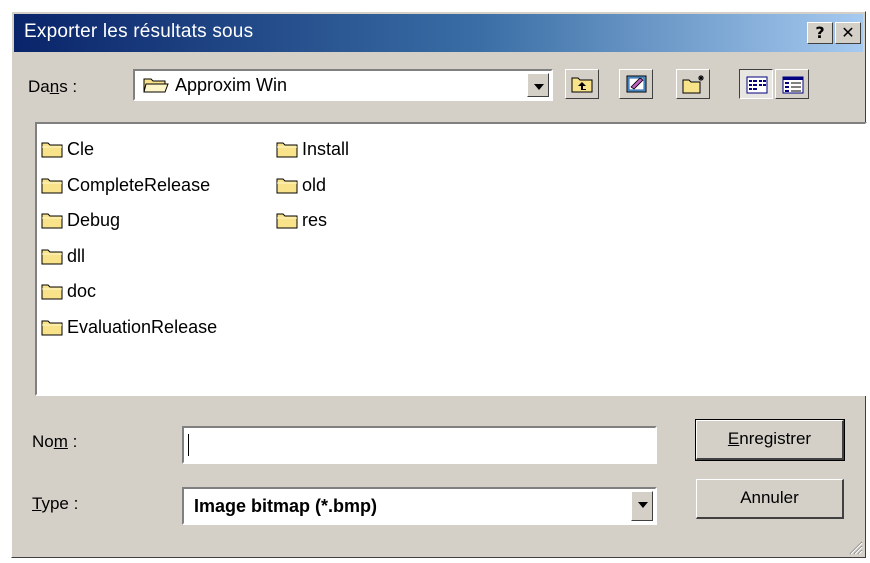 This screenshot has height=563, width=870. I want to click on folder-name: old, so click(314, 184).